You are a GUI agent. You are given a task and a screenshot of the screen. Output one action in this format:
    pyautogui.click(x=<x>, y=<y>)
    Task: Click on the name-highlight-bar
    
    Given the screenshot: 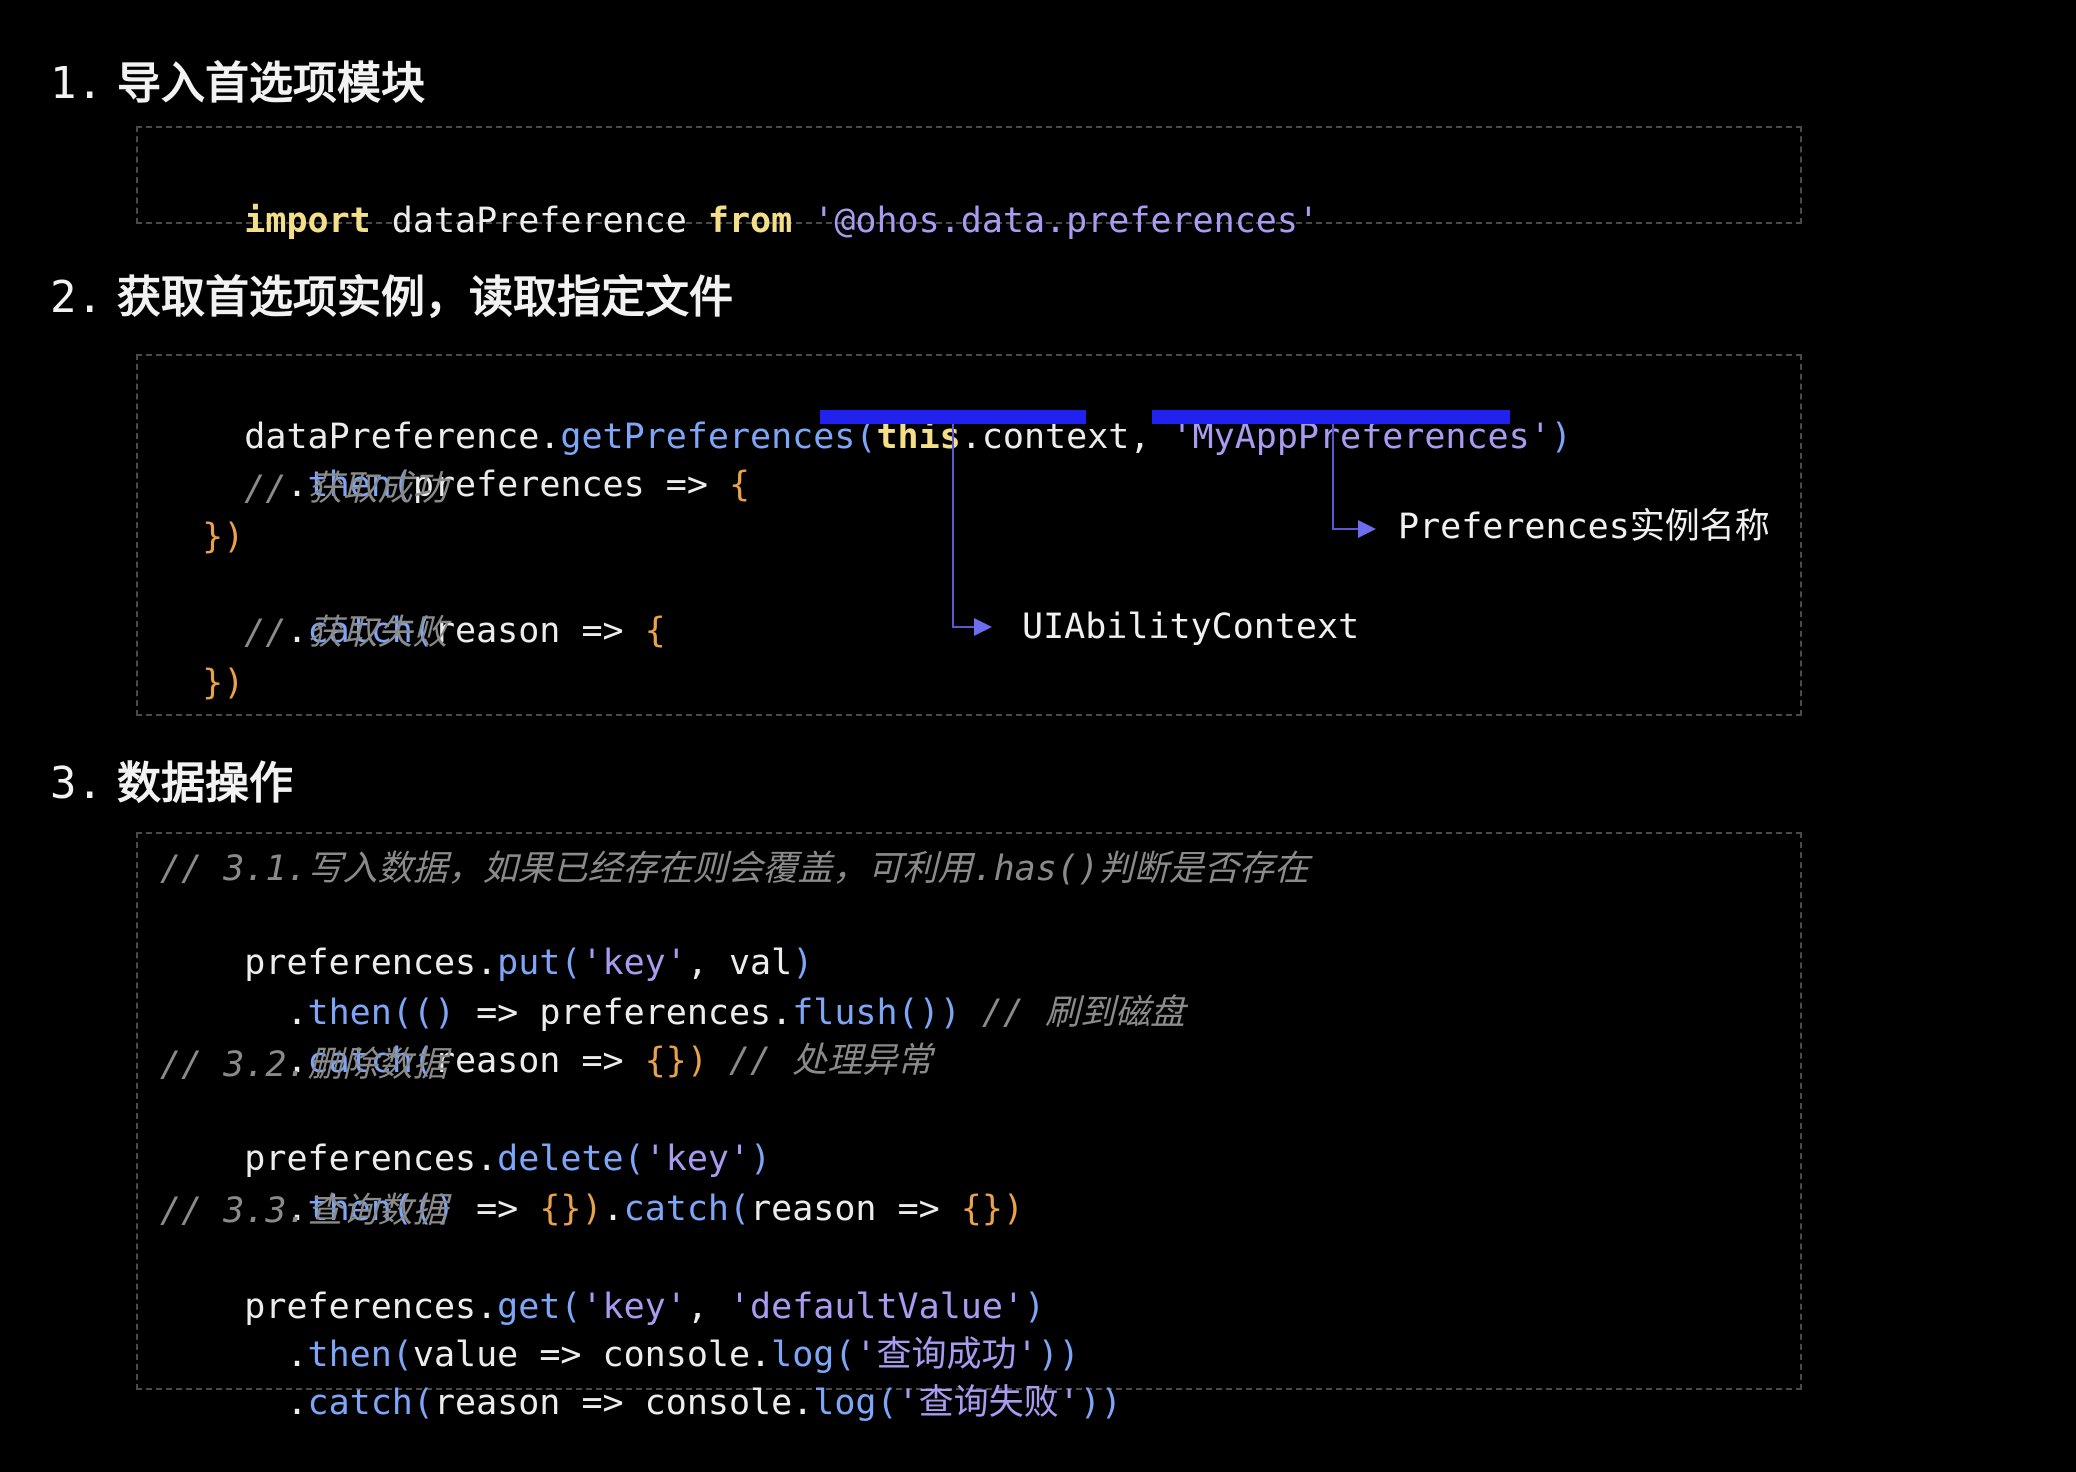 What is the action you would take?
    pyautogui.click(x=1331, y=417)
    